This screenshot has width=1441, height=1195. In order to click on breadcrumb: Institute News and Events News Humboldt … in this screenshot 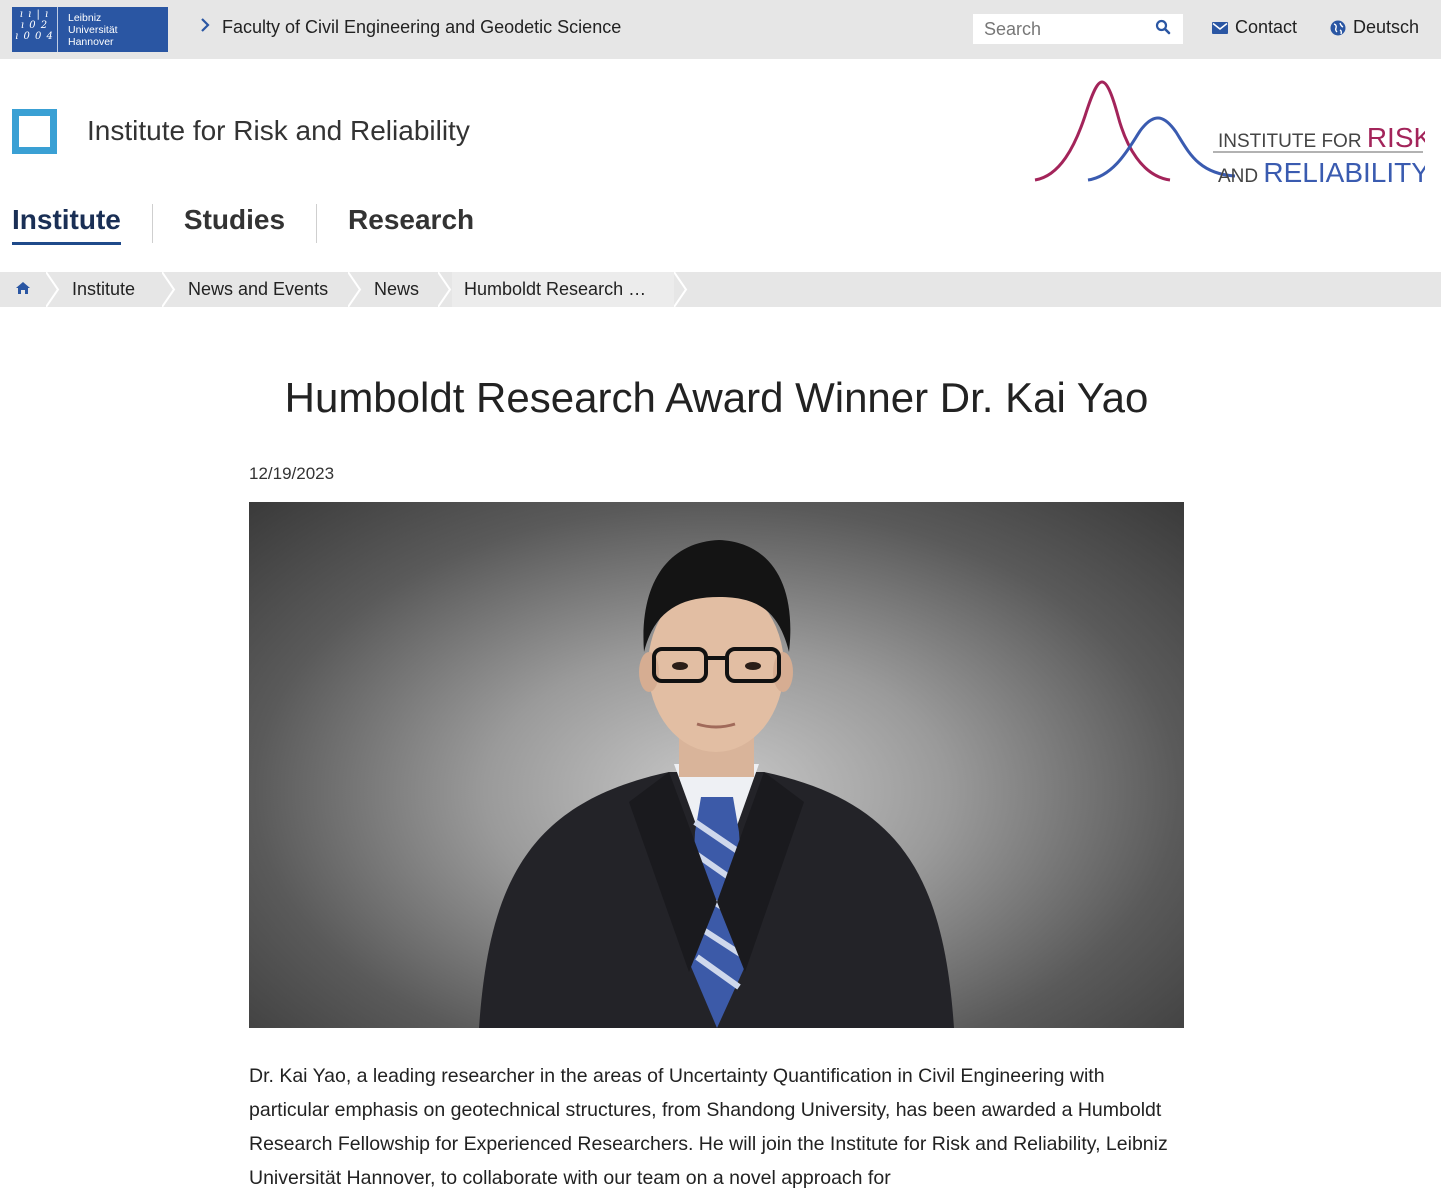, I will do `click(720, 289)`.